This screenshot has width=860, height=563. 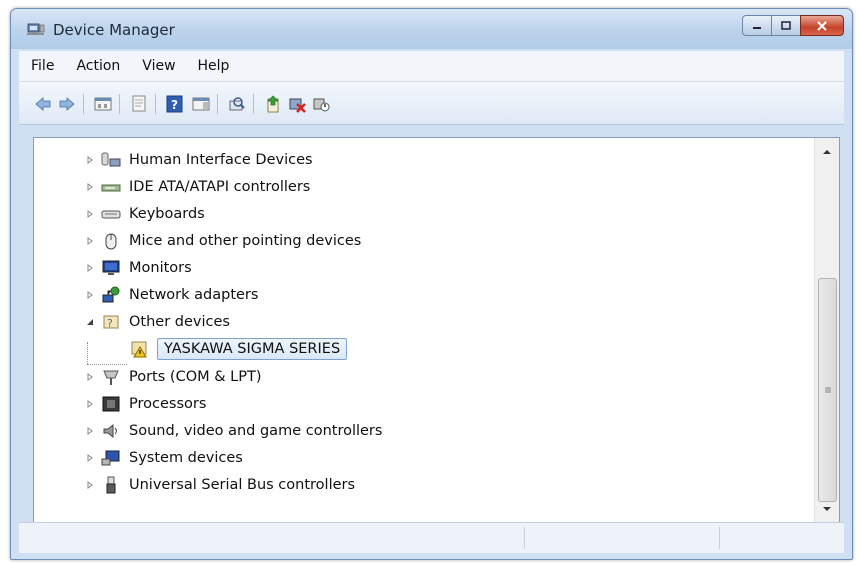 What do you see at coordinates (431, 66) in the screenshot?
I see `menu-bar: File Action View Help` at bounding box center [431, 66].